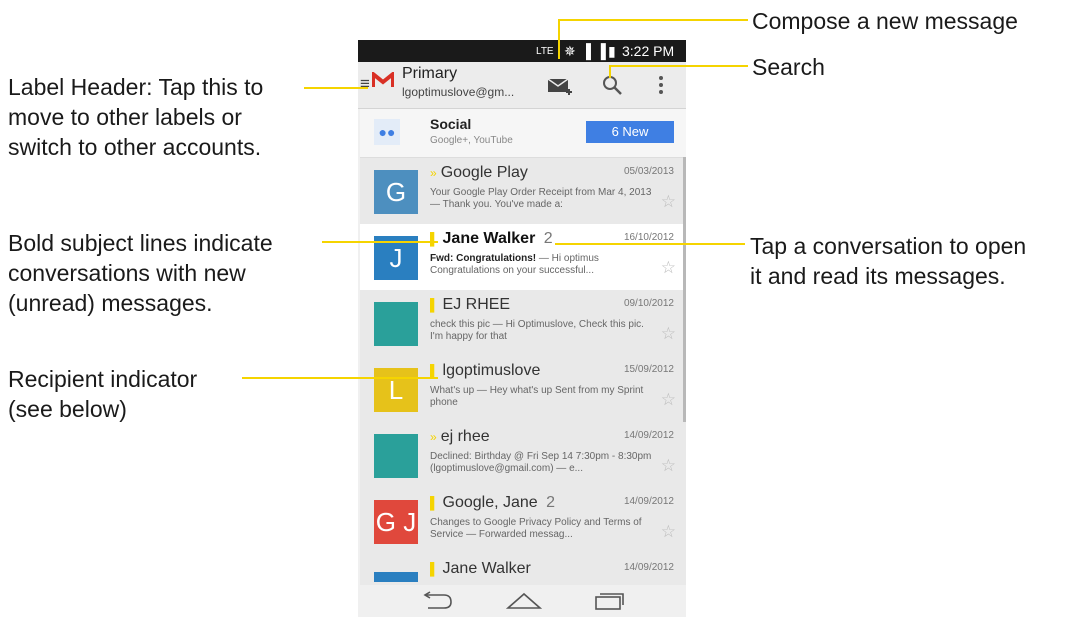 This screenshot has width=1073, height=617. What do you see at coordinates (396, 390) in the screenshot?
I see `sender-avatar: L` at bounding box center [396, 390].